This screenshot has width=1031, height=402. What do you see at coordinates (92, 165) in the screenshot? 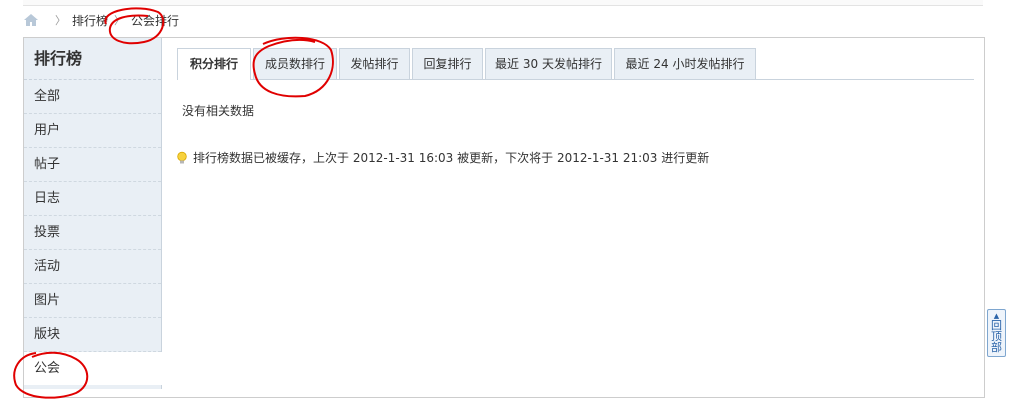
I see `sidebar-item-posts: 帖子` at bounding box center [92, 165].